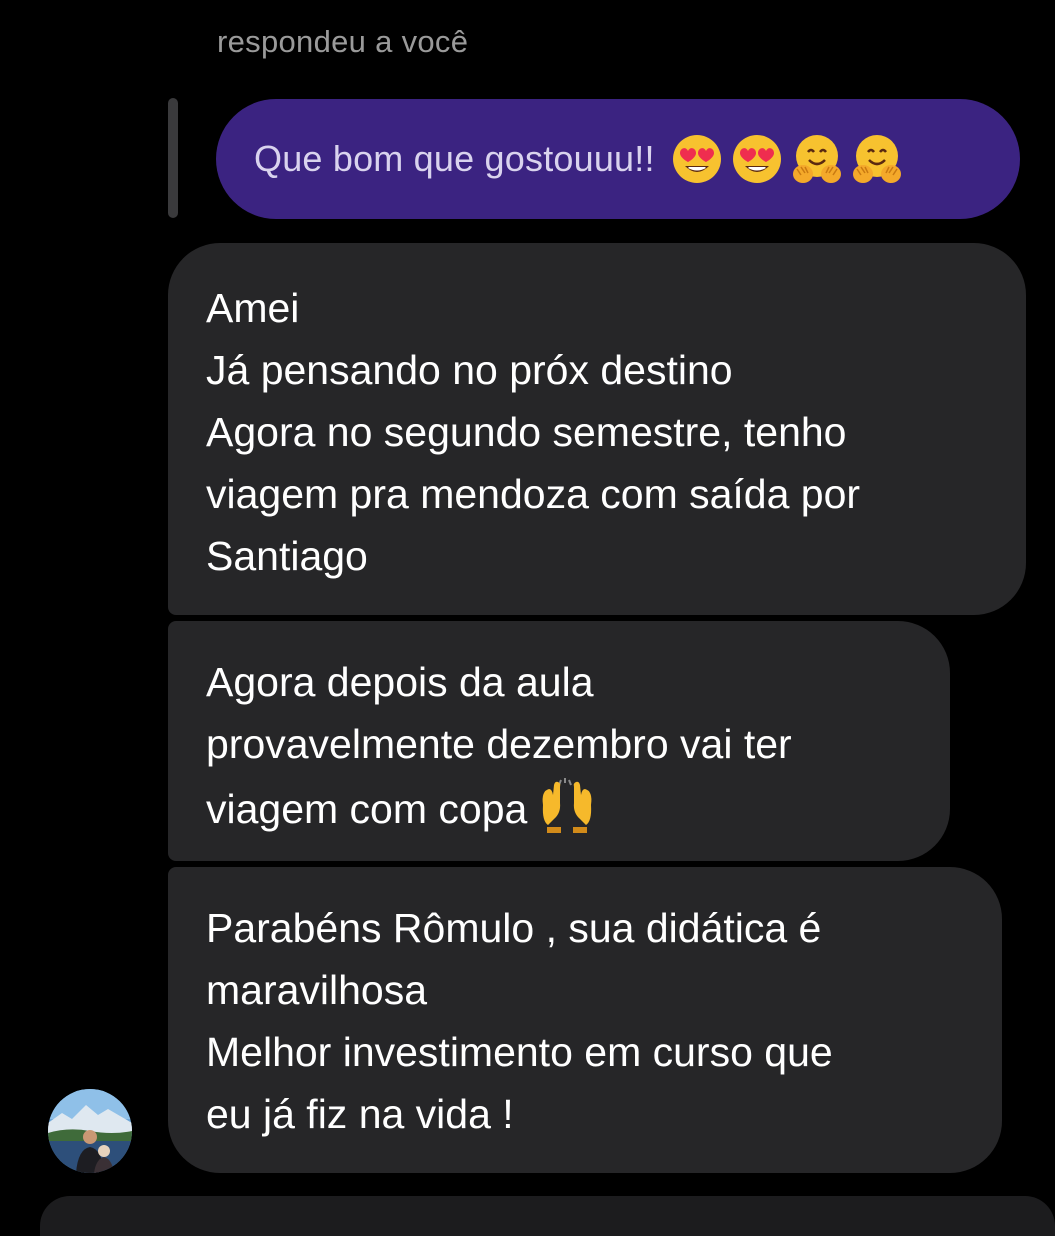  Describe the element at coordinates (519, 1052) in the screenshot. I see `message-line: Melhor investimento em curso que` at that location.